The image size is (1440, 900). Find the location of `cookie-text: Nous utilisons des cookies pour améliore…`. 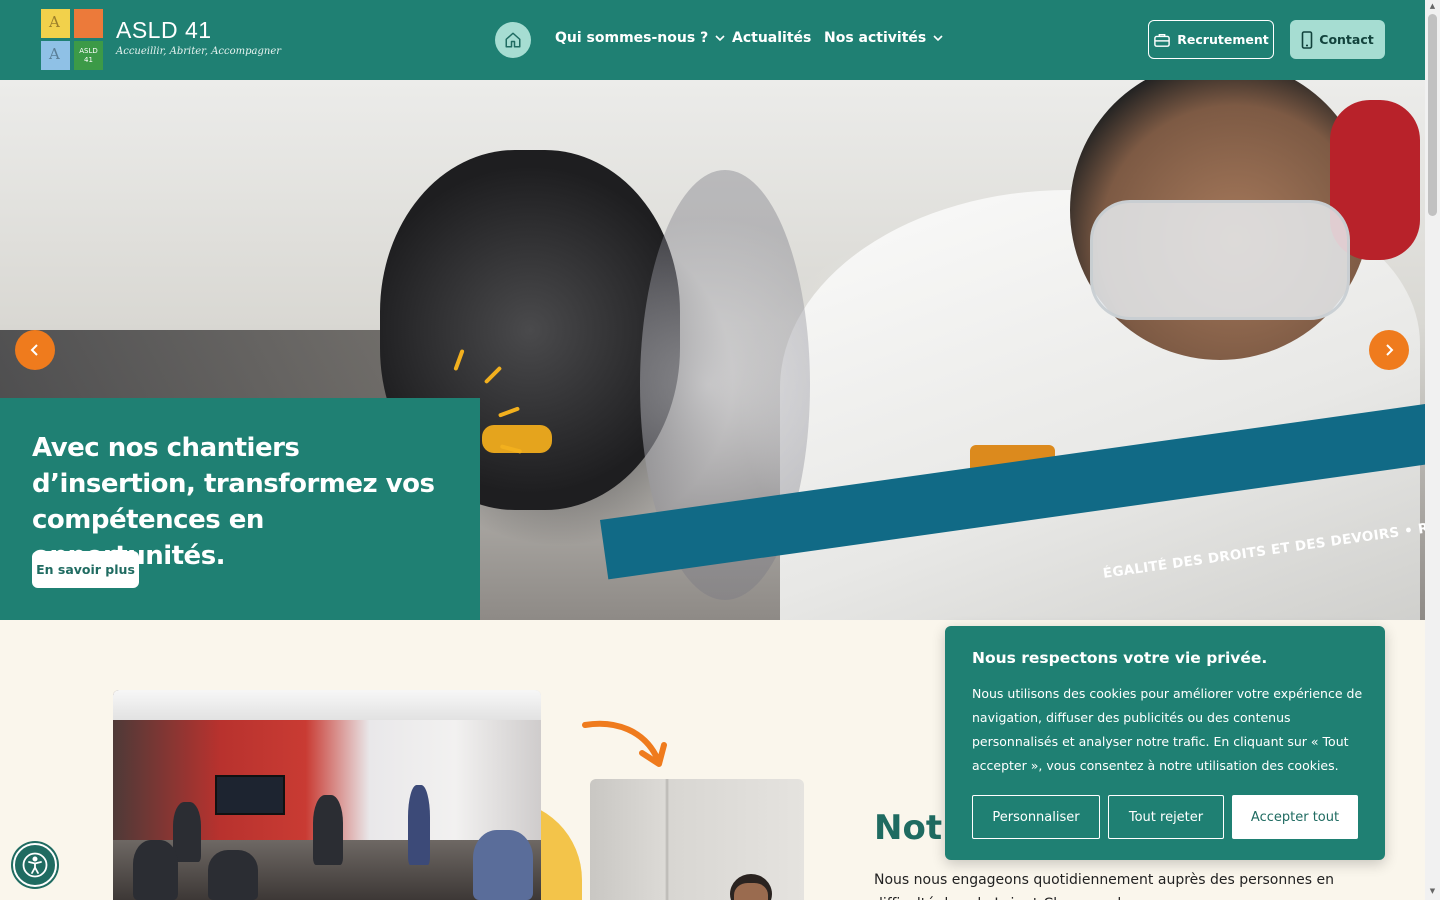

cookie-text: Nous utilisons des cookies pour améliore… is located at coordinates (1167, 729).